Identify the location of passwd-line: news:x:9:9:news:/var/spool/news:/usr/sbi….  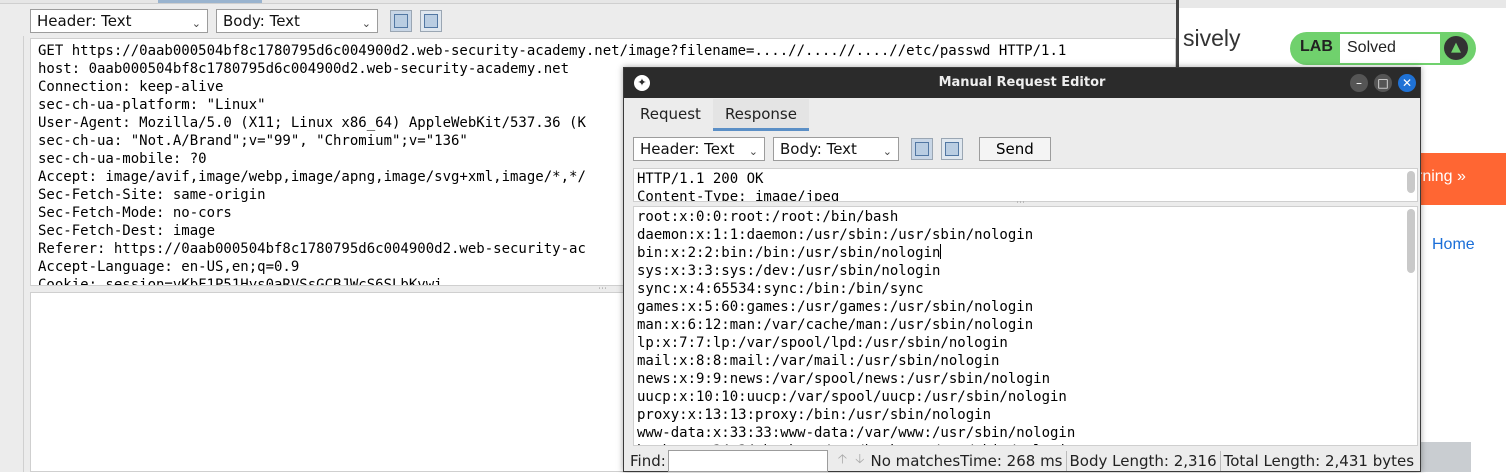
(844, 379).